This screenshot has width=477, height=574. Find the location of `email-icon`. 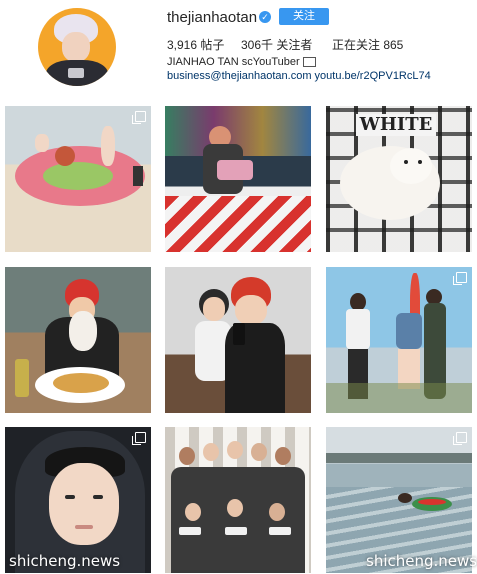

email-icon is located at coordinates (309, 62).